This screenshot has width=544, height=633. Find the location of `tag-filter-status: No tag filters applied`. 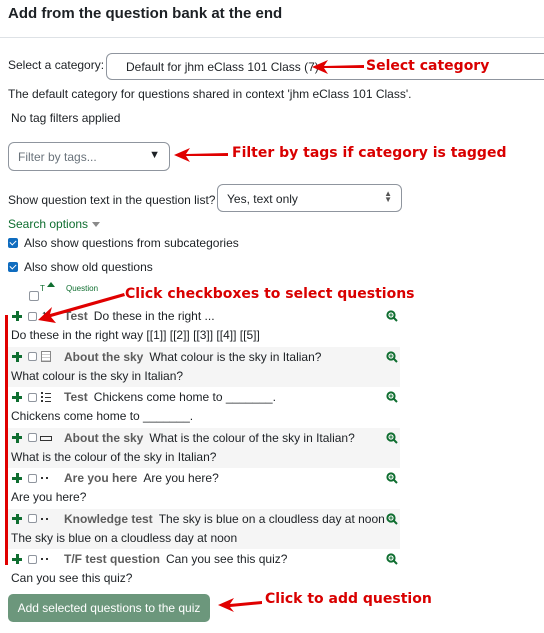

tag-filter-status: No tag filters applied is located at coordinates (66, 118).